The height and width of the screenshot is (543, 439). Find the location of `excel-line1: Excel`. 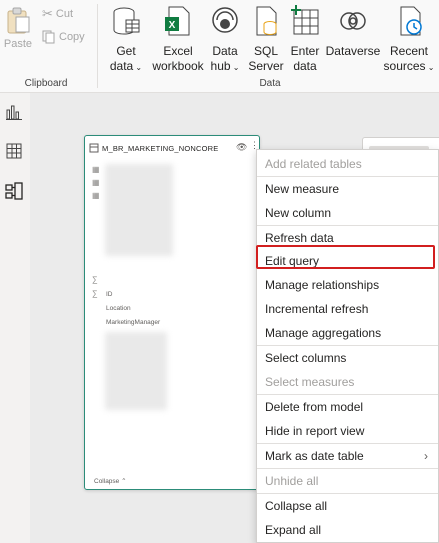

excel-line1: Excel is located at coordinates (178, 51).